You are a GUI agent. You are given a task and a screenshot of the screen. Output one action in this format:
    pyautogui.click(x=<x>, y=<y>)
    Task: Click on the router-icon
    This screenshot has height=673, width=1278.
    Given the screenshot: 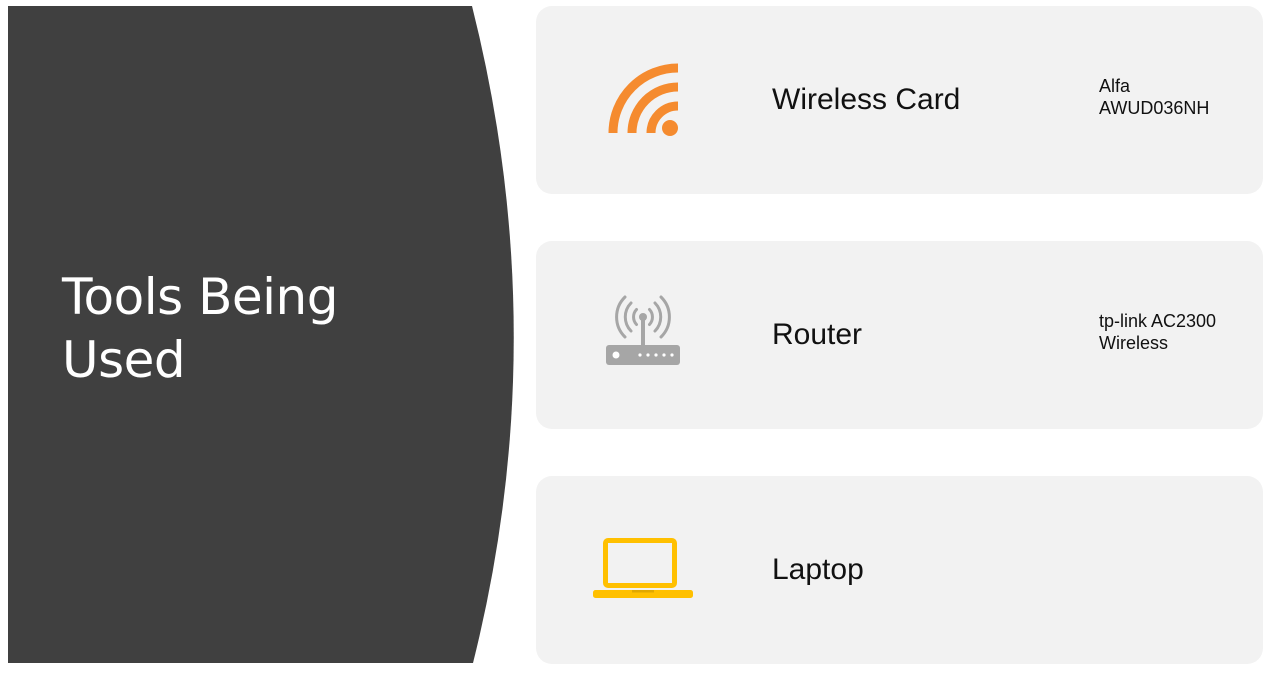 What is the action you would take?
    pyautogui.click(x=643, y=335)
    